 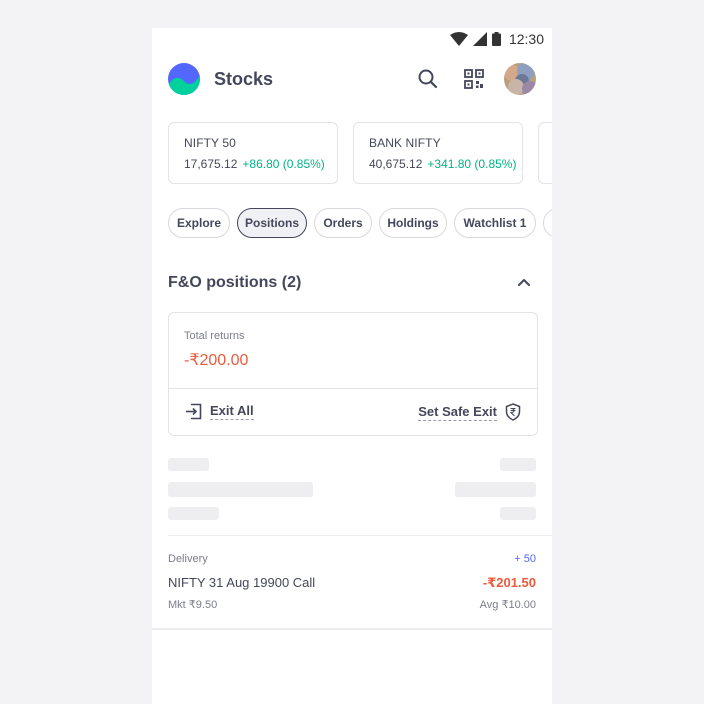 What do you see at coordinates (396, 164) in the screenshot?
I see `index-value: 40,675.12` at bounding box center [396, 164].